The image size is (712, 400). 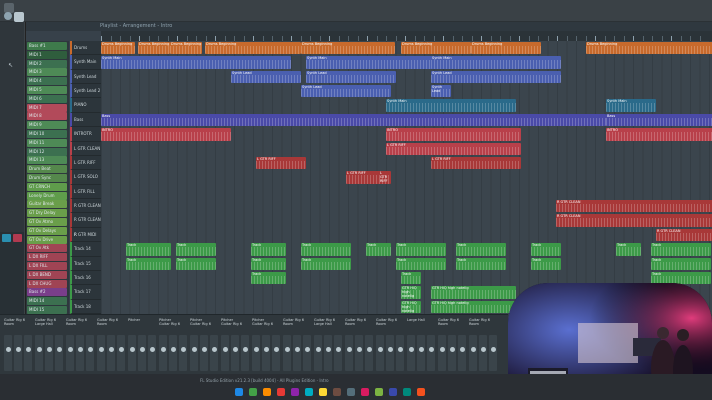 I want to click on track-header: L GTR SOLO, so click(x=85, y=177).